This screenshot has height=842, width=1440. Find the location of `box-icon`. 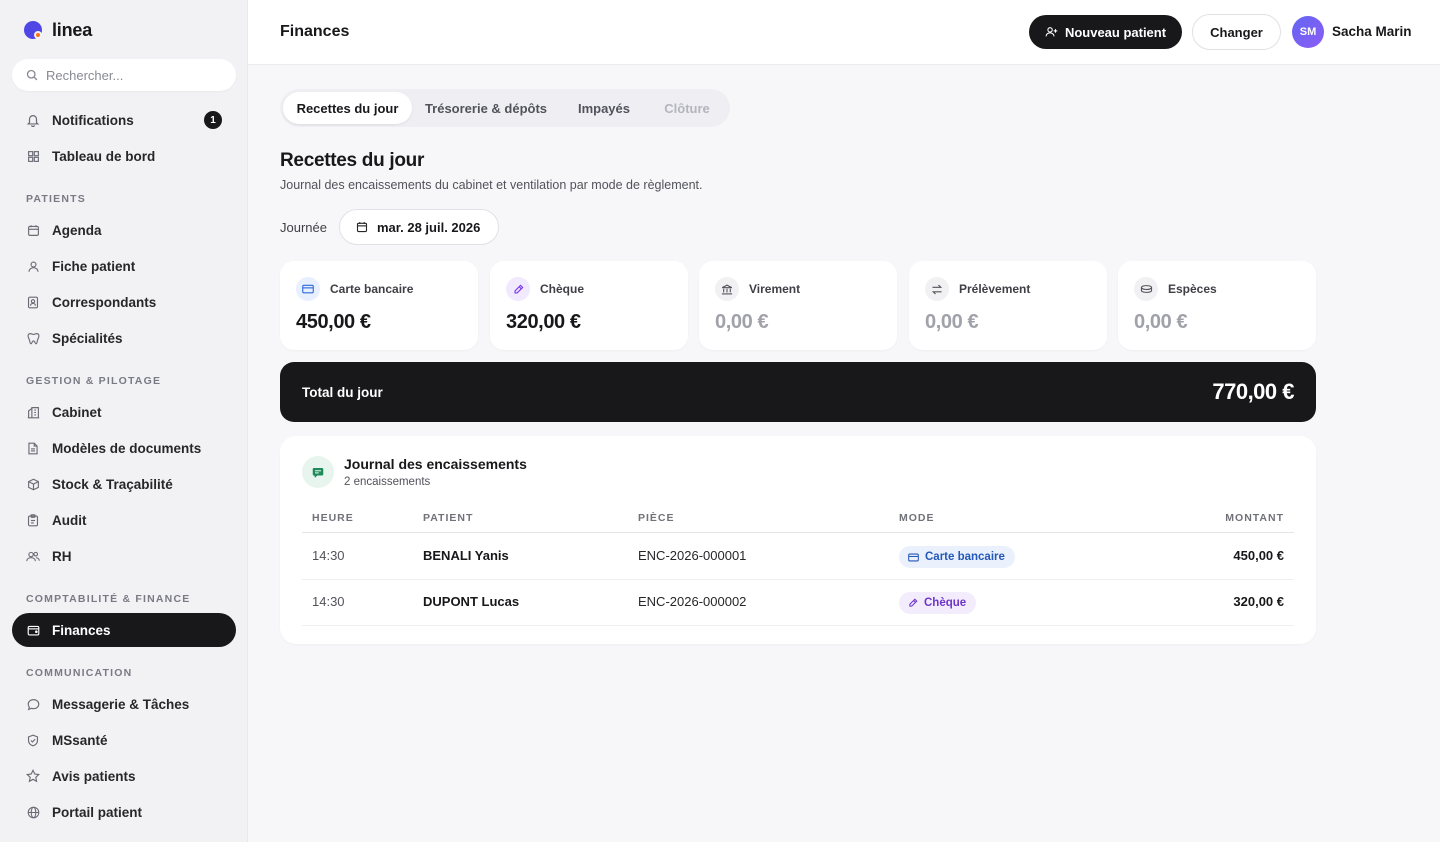

box-icon is located at coordinates (33, 484).